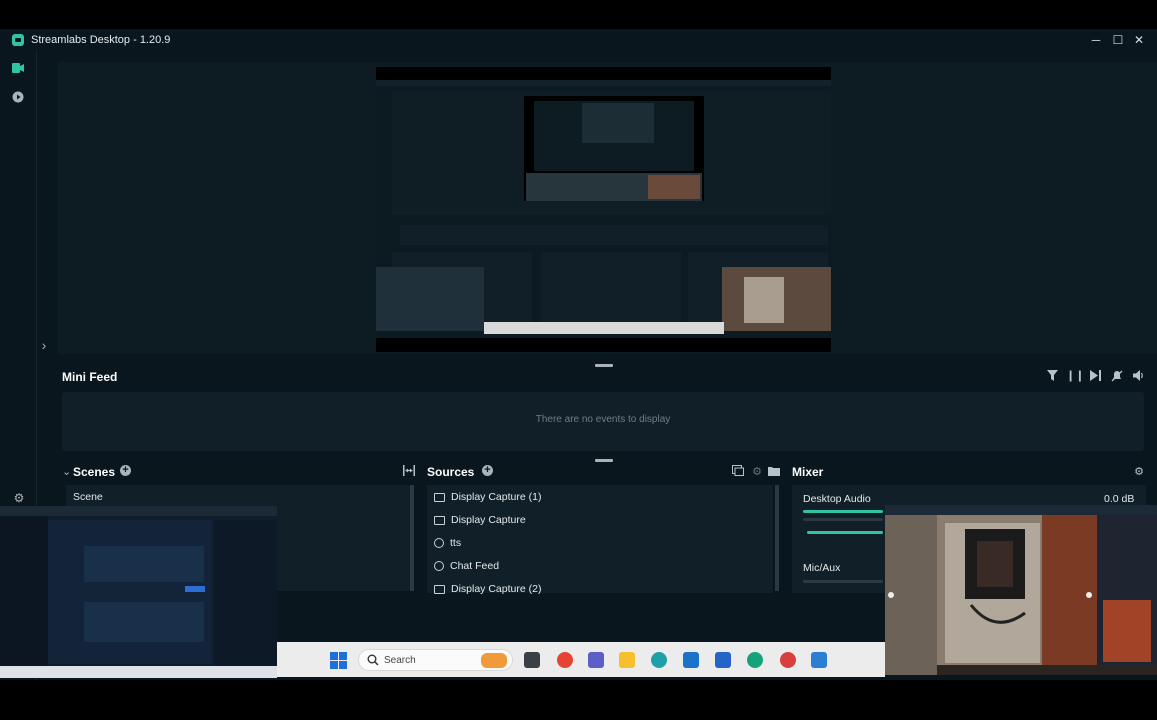  Describe the element at coordinates (738, 472) in the screenshot. I see `source-group-icon` at that location.